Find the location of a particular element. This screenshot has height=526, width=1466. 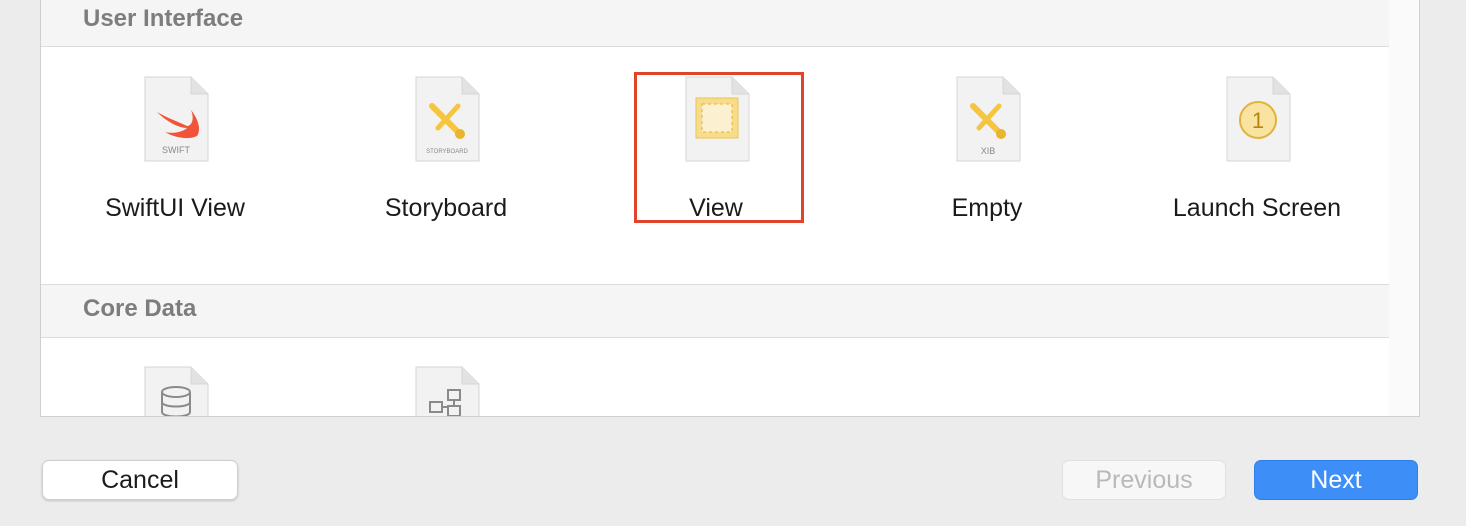

cancel-button: Cancel is located at coordinates (140, 480).